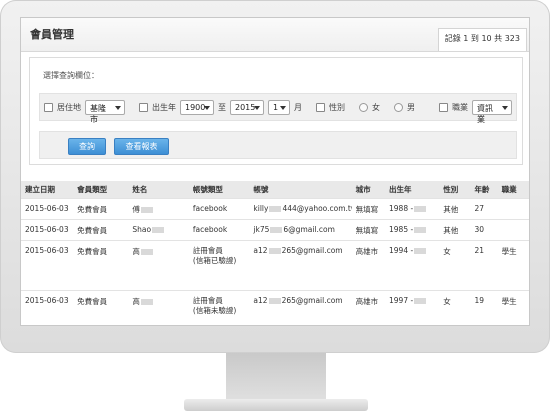  I want to click on name-text: 高, so click(136, 301).